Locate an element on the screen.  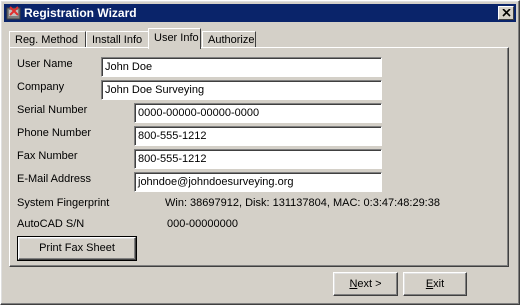
print-fax-sheet-label: Print Fax Sheet is located at coordinates (77, 248).